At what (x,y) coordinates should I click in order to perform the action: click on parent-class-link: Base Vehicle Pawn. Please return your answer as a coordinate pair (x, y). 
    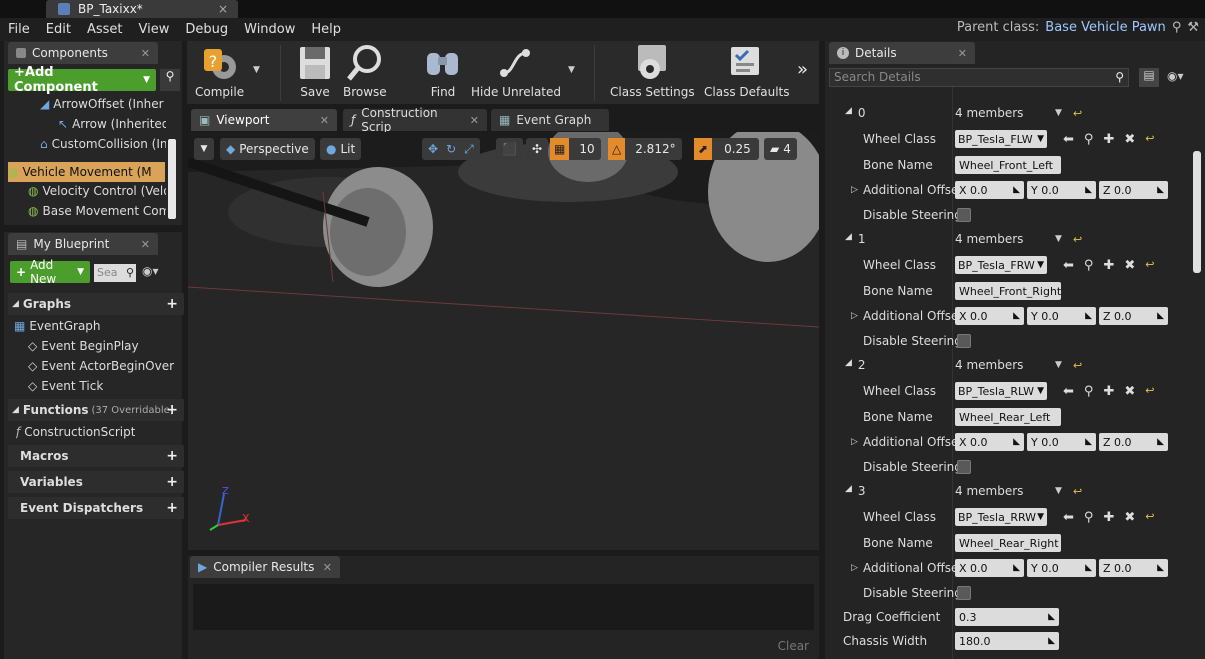
    Looking at the image, I should click on (1105, 27).